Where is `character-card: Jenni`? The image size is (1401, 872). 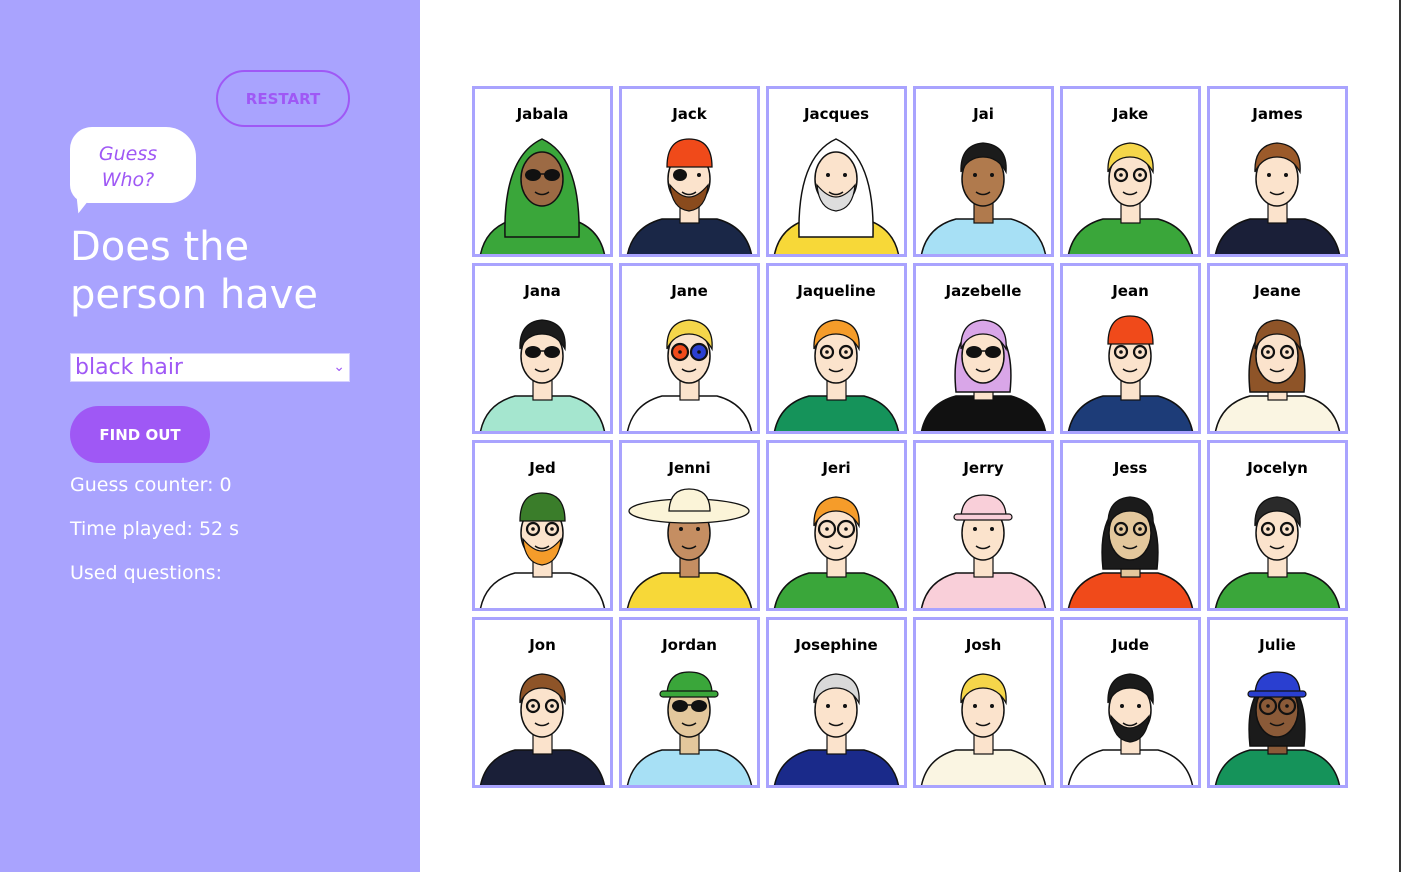
character-card: Jenni is located at coordinates (689, 525).